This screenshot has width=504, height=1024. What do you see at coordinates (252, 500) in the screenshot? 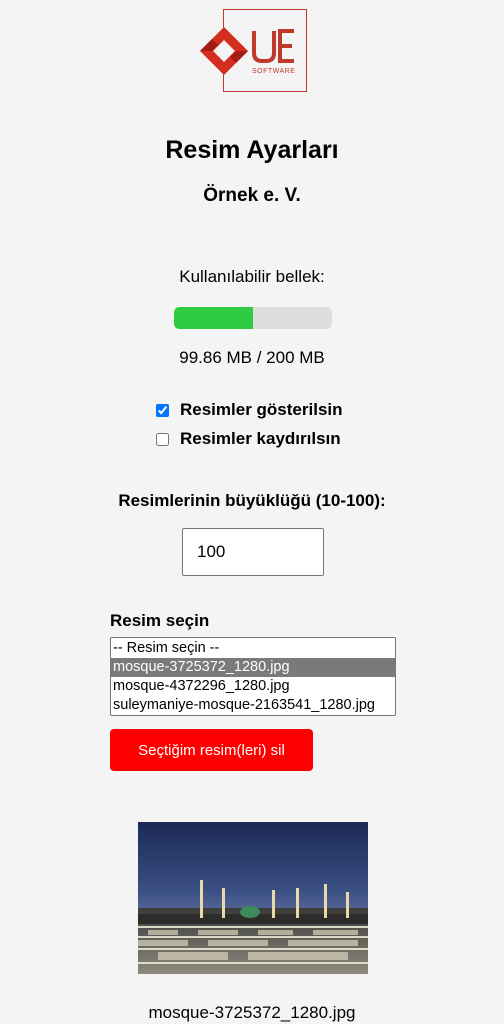
I see `image-size-label: Resimlerinin büyüklüğü (10-100):` at bounding box center [252, 500].